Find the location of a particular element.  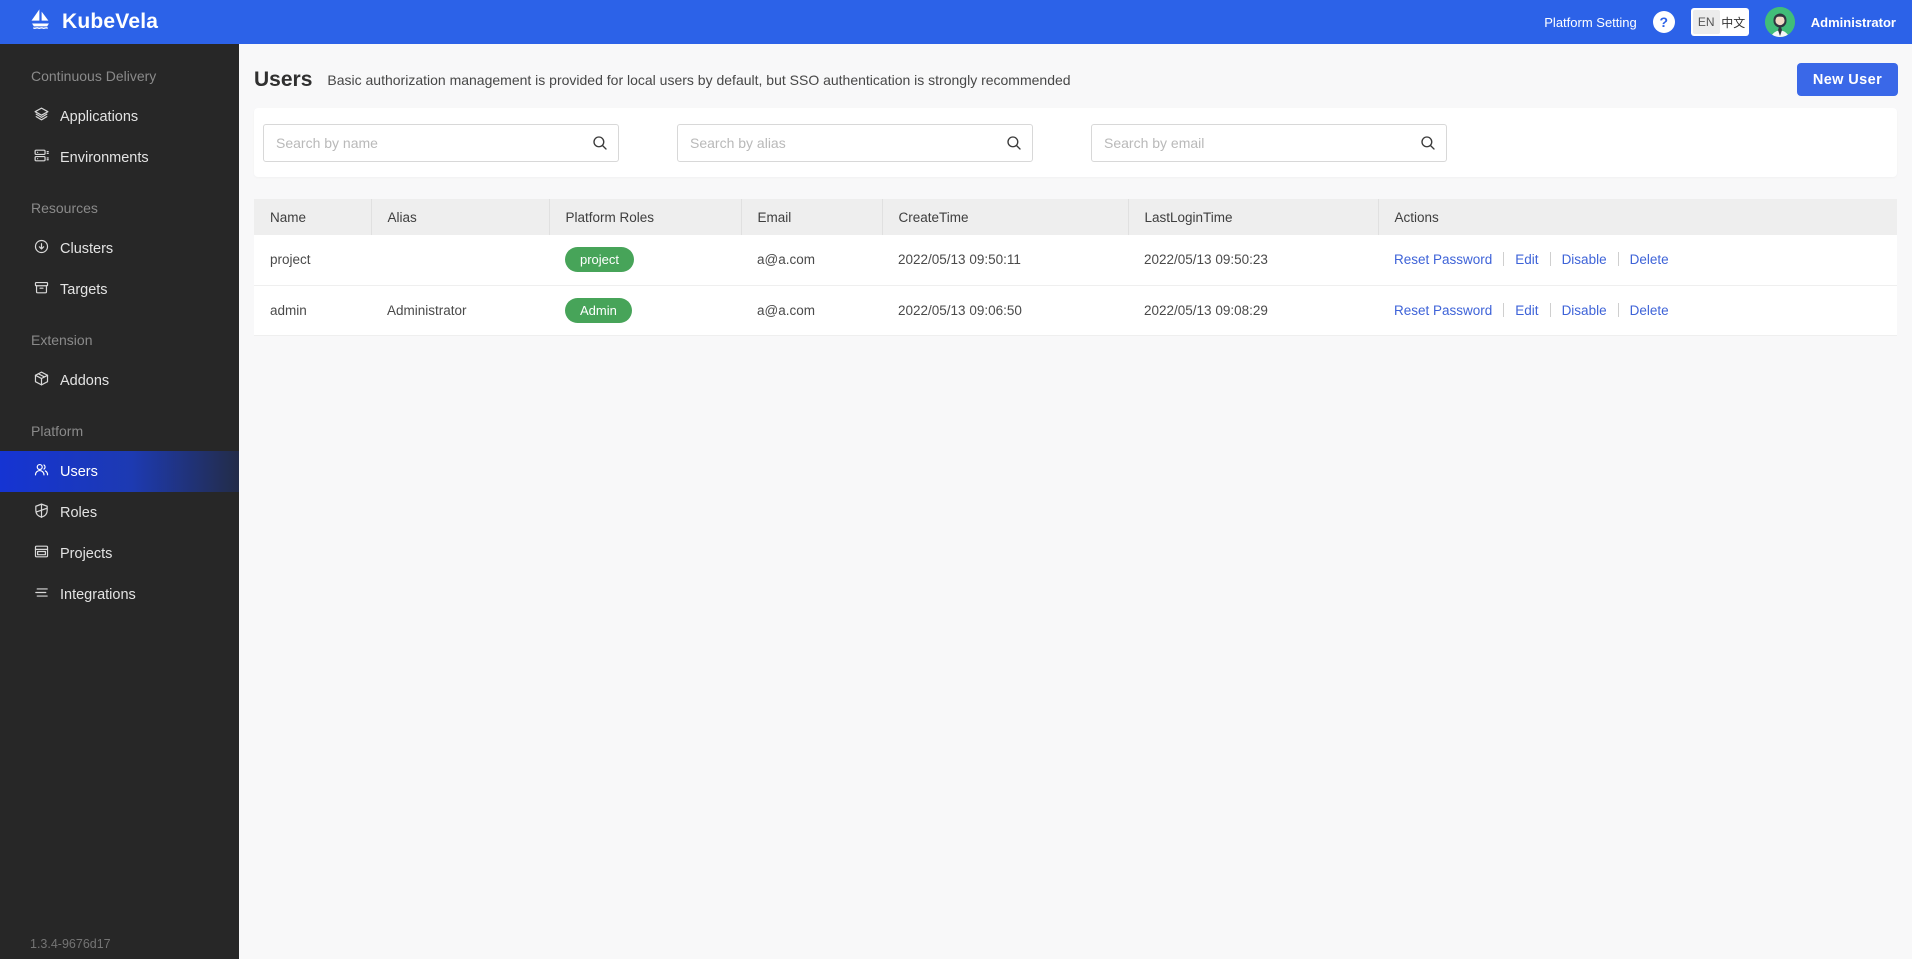

topbar-right: Platform Setting ? EN 中文 Administrator is located at coordinates (1720, 22).